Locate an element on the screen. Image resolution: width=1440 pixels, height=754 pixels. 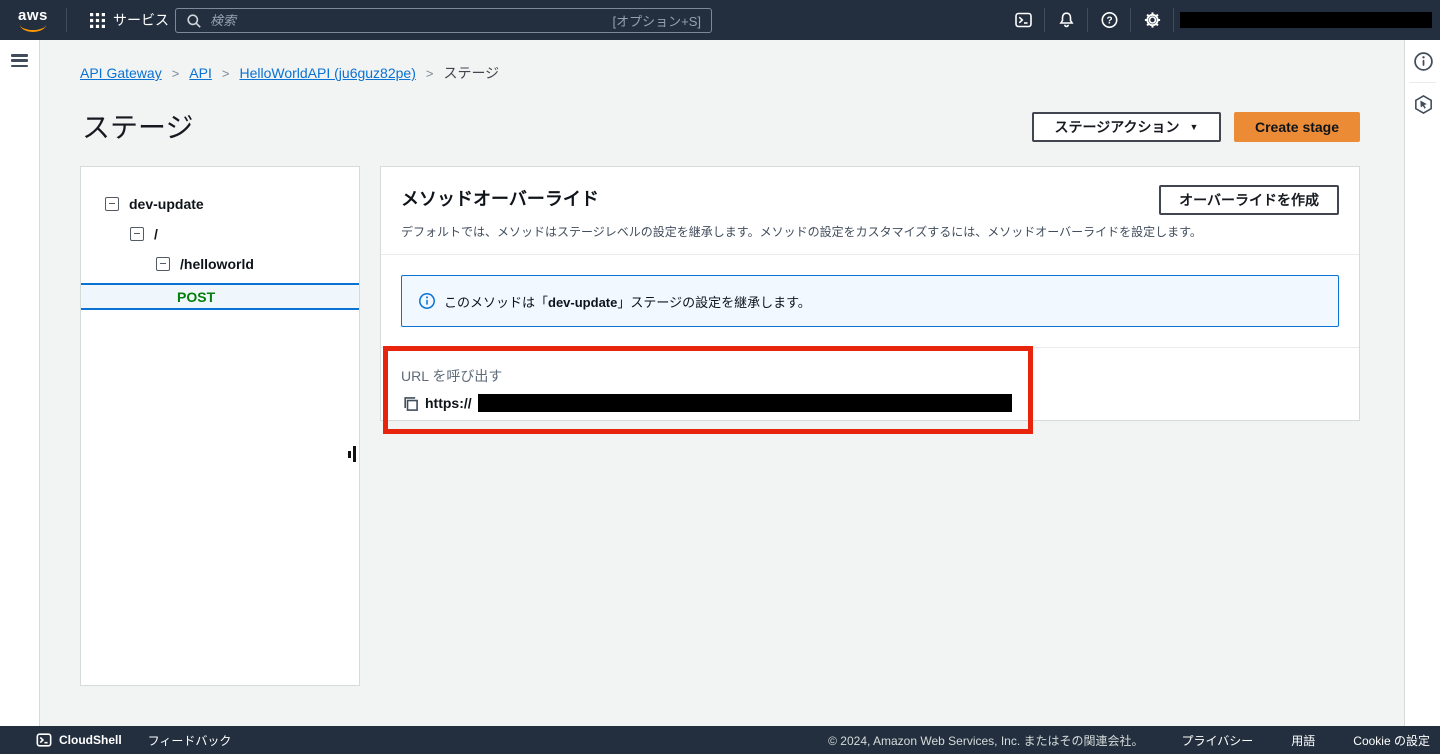
alert-section: このメソッドは「dev-update」ステージの設定を継承します。 is located at coordinates (870, 301).